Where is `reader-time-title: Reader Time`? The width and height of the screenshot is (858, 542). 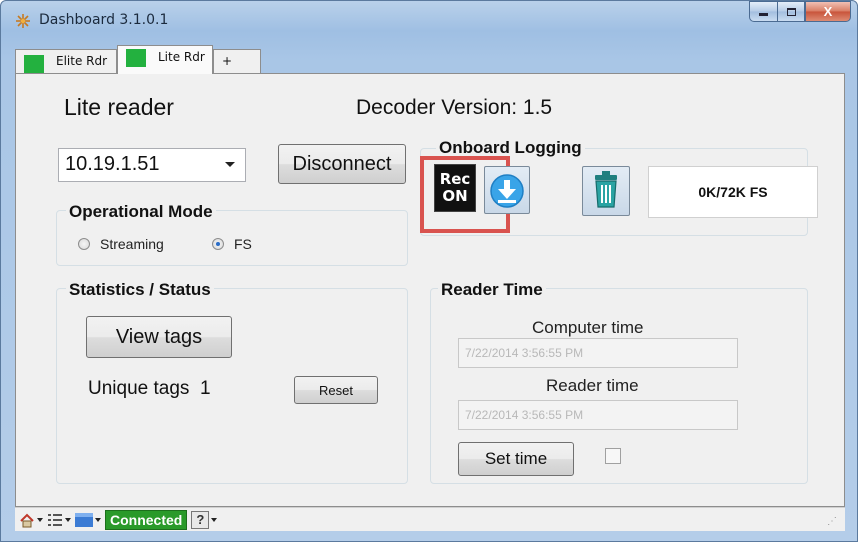 reader-time-title: Reader Time is located at coordinates (492, 290).